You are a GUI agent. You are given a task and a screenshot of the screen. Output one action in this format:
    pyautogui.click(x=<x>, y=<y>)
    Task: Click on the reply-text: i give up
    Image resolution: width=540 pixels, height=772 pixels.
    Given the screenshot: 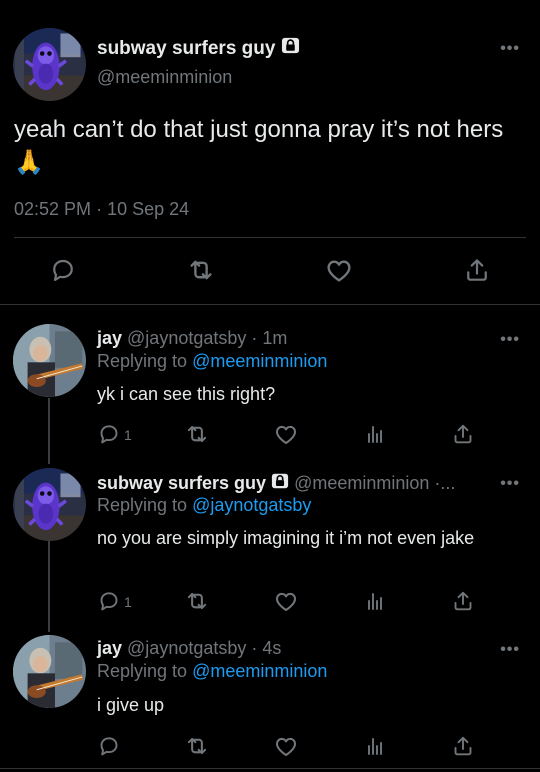 What is the action you would take?
    pyautogui.click(x=131, y=705)
    